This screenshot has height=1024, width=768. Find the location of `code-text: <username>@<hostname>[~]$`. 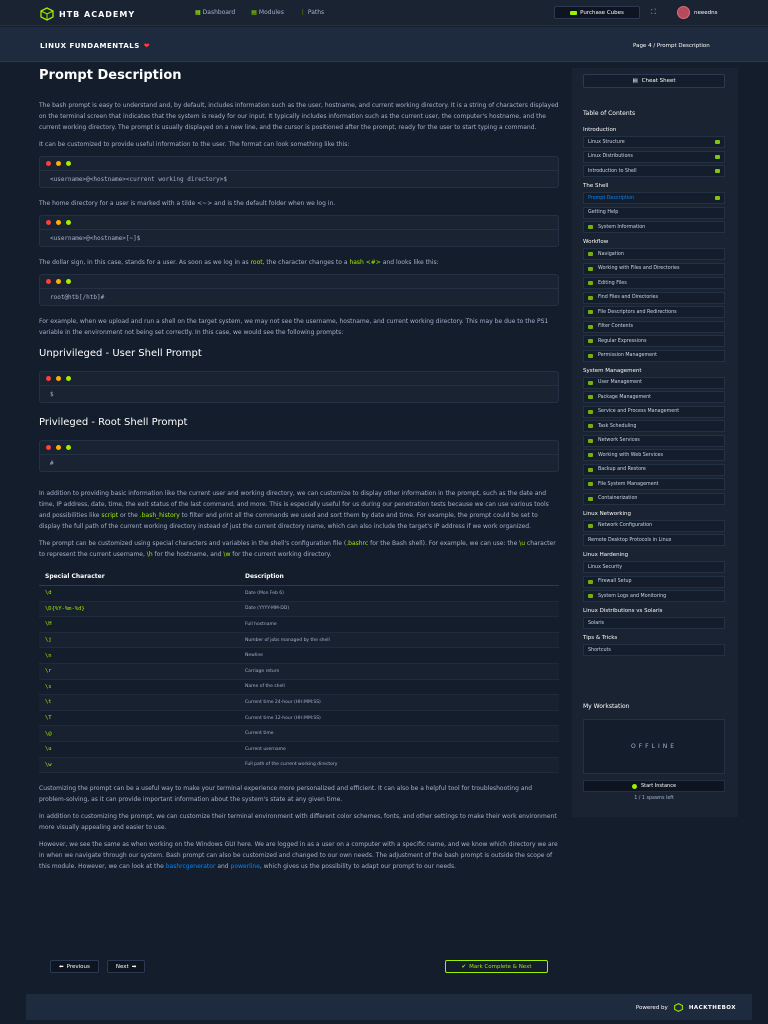

code-text: <username>@<hostname>[~]$ is located at coordinates (95, 238).